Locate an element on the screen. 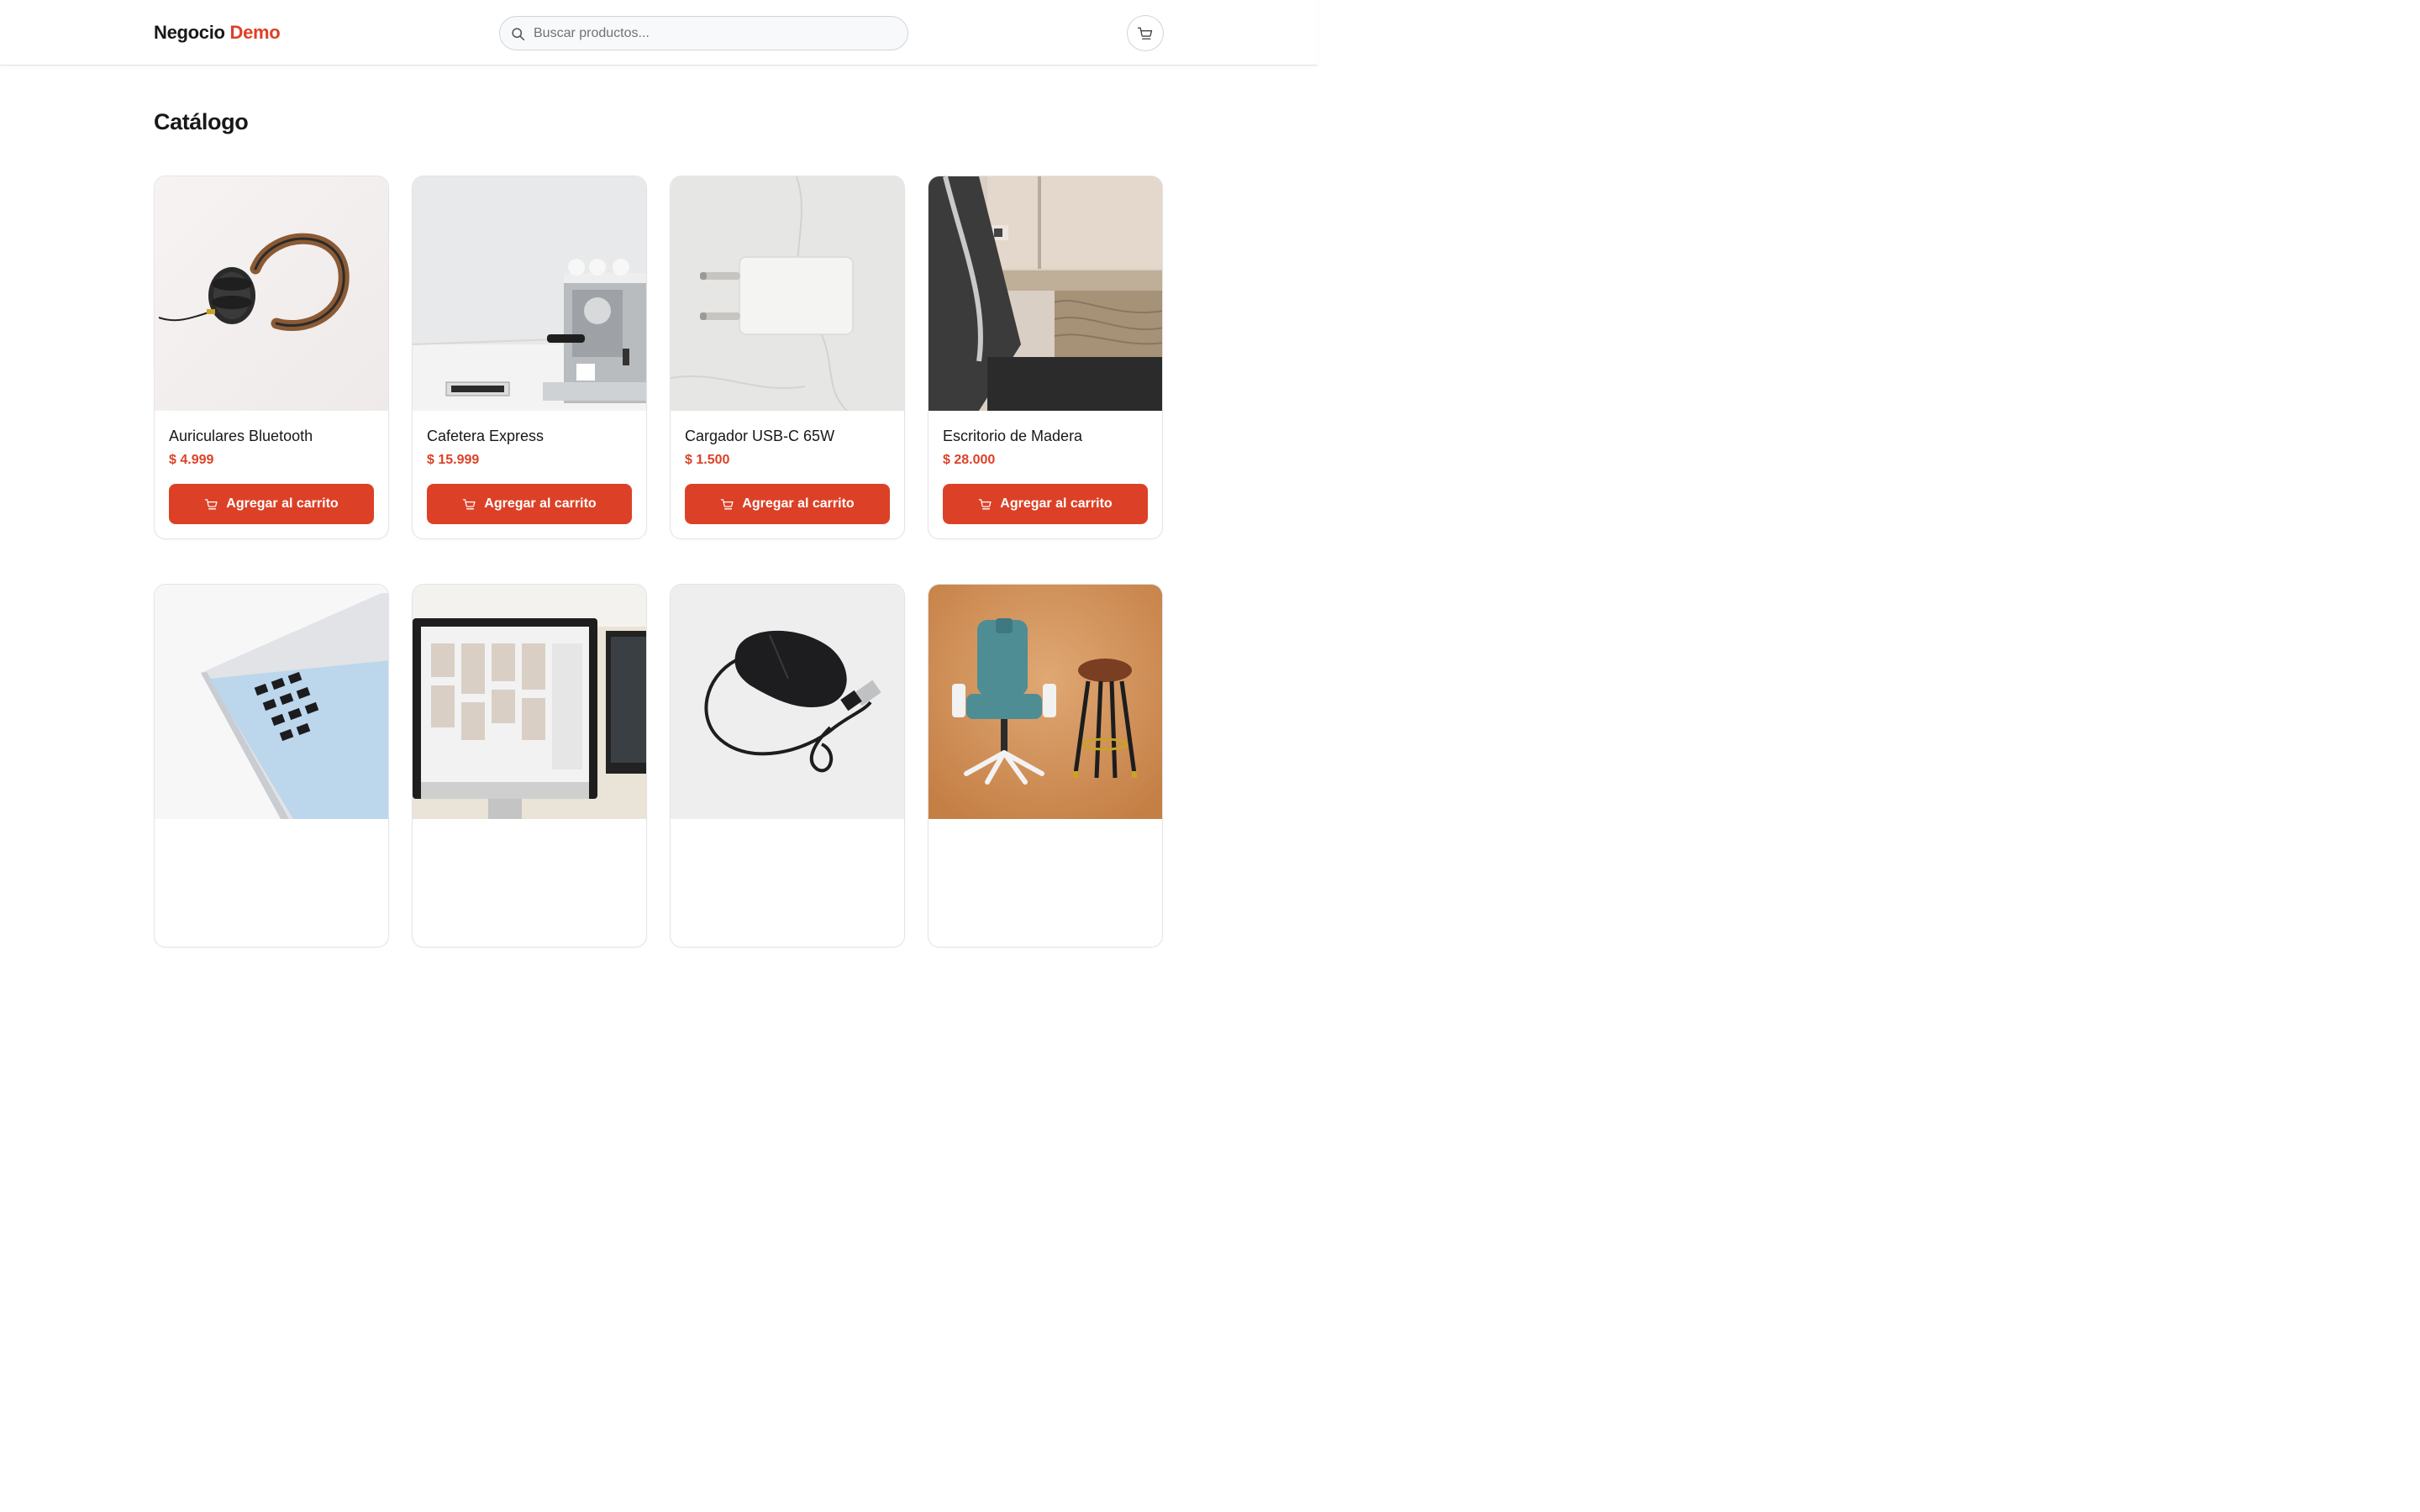 The image size is (2420, 1512). headphones-image is located at coordinates (271, 293).